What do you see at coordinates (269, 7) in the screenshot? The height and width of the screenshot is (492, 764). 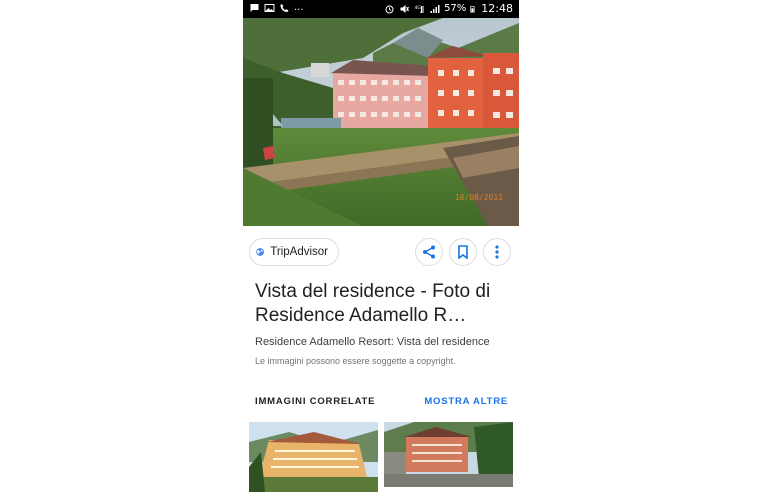 I see `image-icon` at bounding box center [269, 7].